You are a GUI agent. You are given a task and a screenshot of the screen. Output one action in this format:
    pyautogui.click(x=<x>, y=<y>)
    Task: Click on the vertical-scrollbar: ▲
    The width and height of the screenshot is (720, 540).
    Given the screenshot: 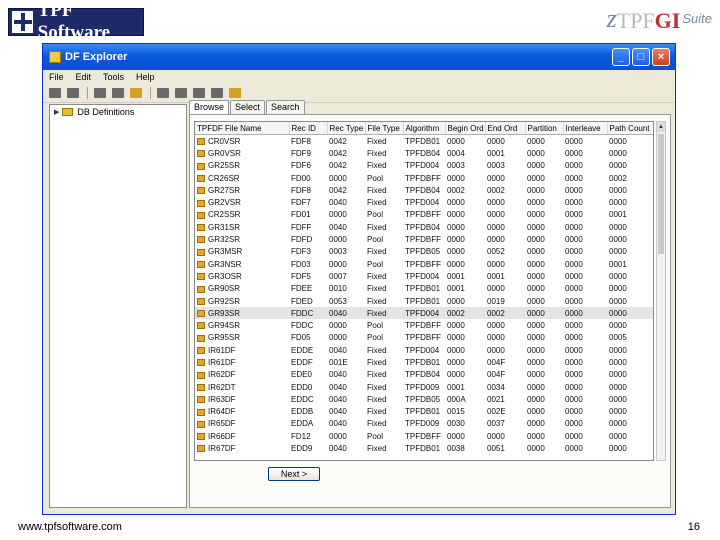 What is the action you would take?
    pyautogui.click(x=661, y=291)
    